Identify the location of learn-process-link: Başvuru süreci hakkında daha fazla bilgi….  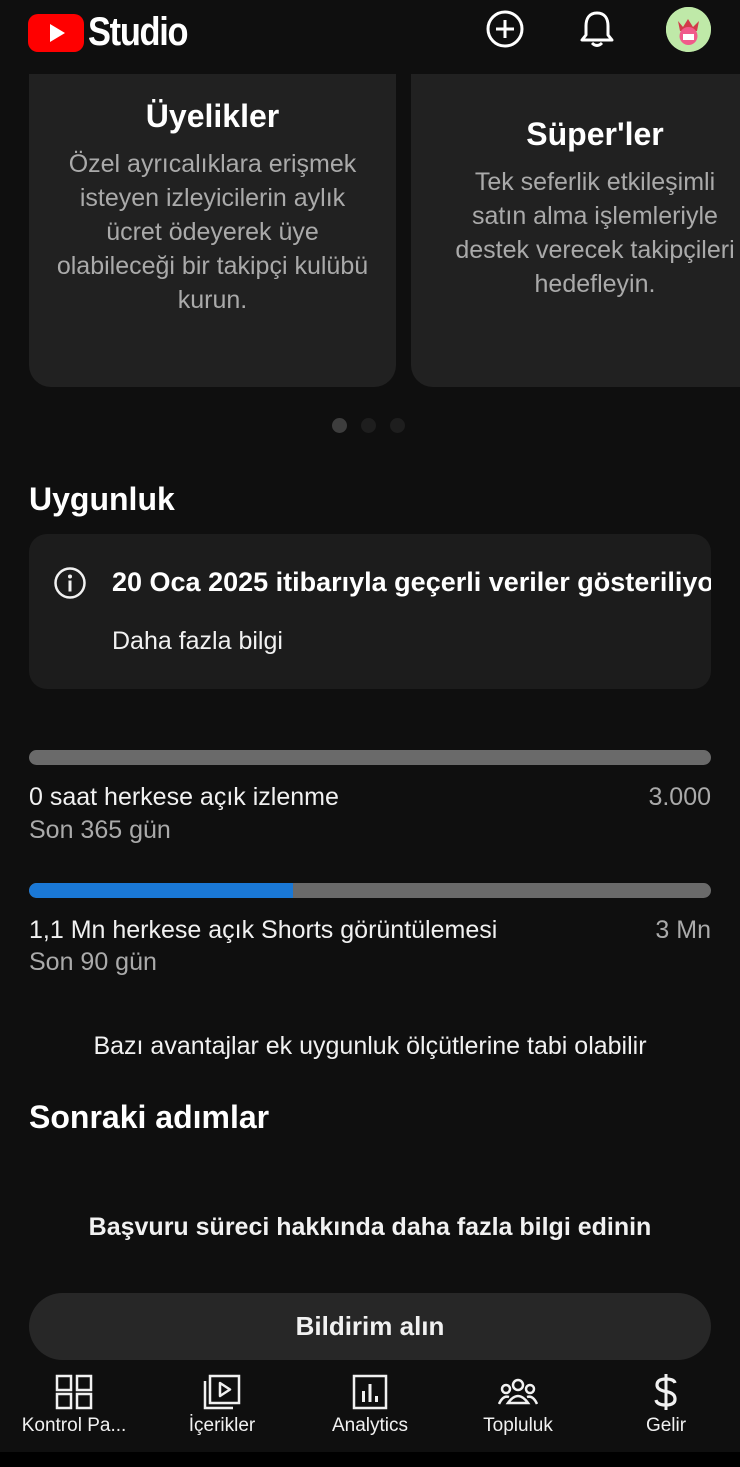
(370, 1227).